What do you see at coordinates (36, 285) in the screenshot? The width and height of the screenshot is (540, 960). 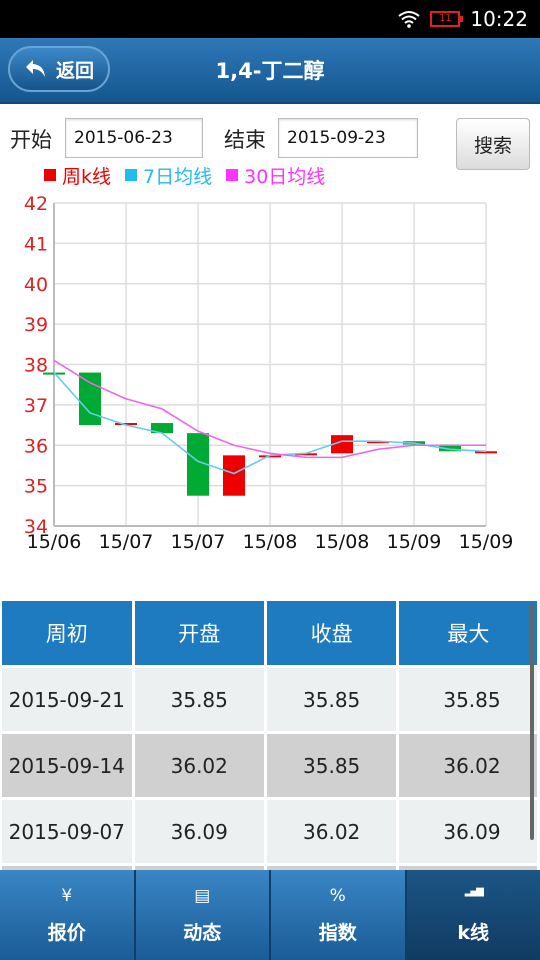 I see `y-tick-label: 40` at bounding box center [36, 285].